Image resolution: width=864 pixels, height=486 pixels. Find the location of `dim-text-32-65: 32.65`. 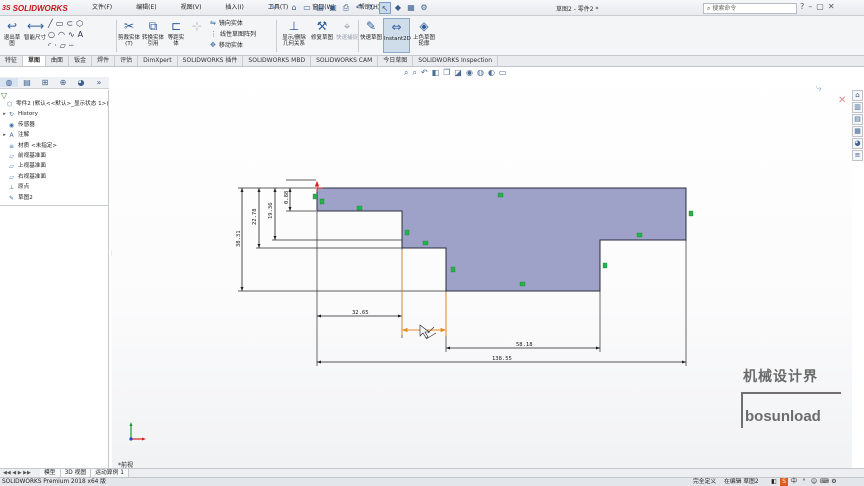

dim-text-32-65: 32.65 is located at coordinates (360, 313).